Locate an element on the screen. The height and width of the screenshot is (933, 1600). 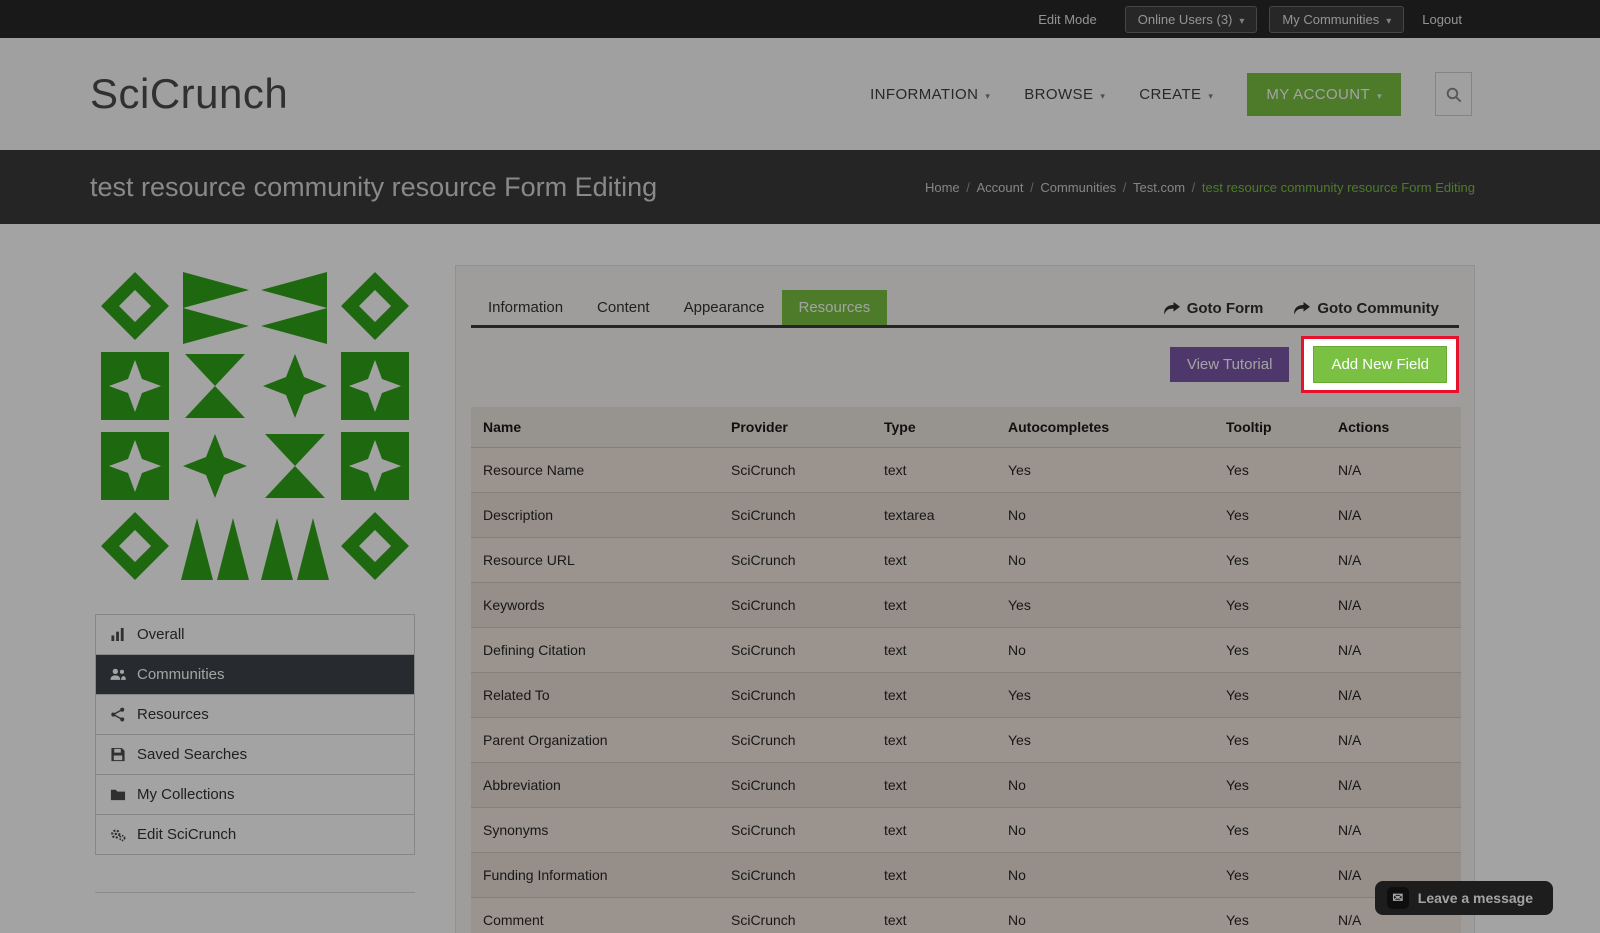
sidebar-item-communities: Communities is located at coordinates (255, 675).